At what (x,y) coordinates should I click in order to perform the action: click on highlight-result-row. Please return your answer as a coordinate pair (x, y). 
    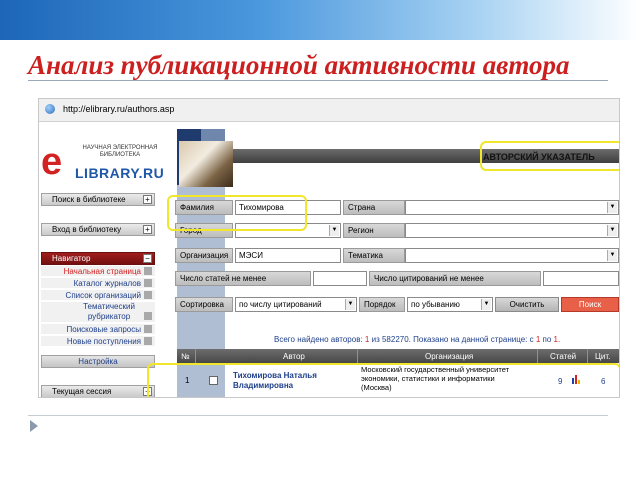
    Looking at the image, I should click on (383, 380).